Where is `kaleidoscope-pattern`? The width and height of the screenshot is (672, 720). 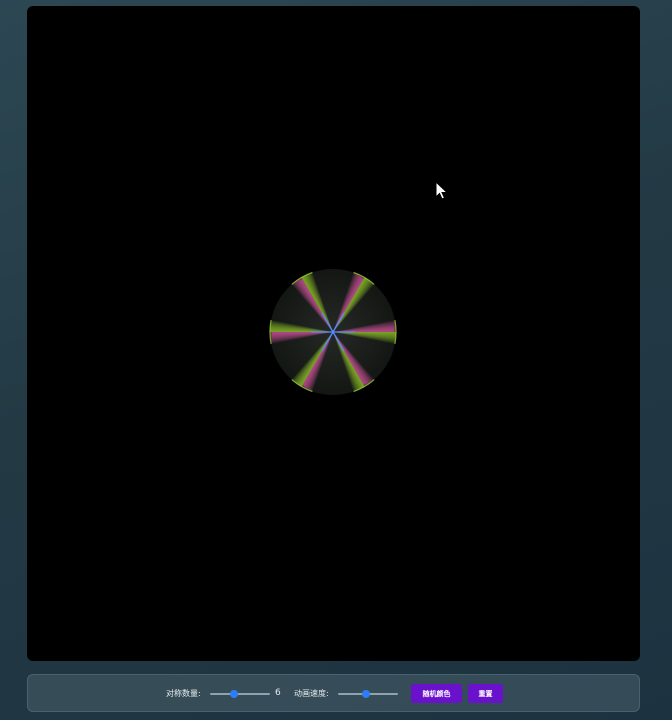 kaleidoscope-pattern is located at coordinates (333, 332).